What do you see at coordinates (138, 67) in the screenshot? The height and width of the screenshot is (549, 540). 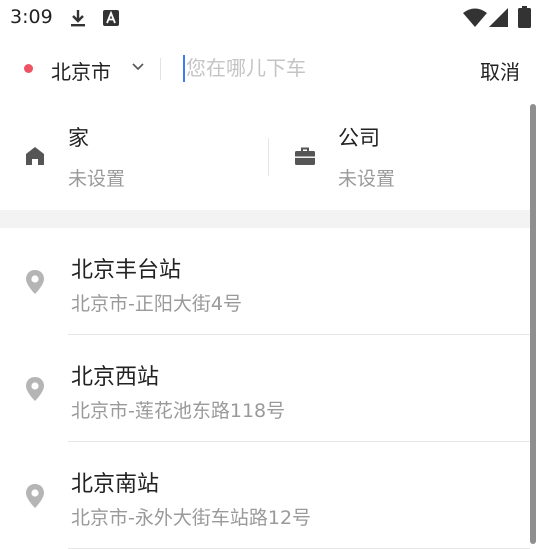 I see `chevron-down-icon` at bounding box center [138, 67].